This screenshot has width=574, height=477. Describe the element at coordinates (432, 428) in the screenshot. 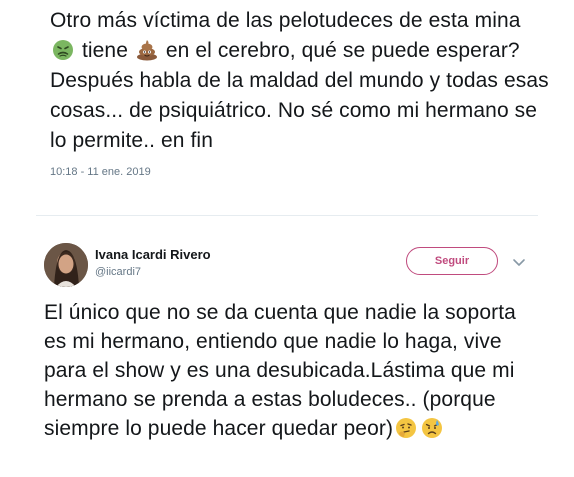

I see `sad-sweat-face-icon` at that location.